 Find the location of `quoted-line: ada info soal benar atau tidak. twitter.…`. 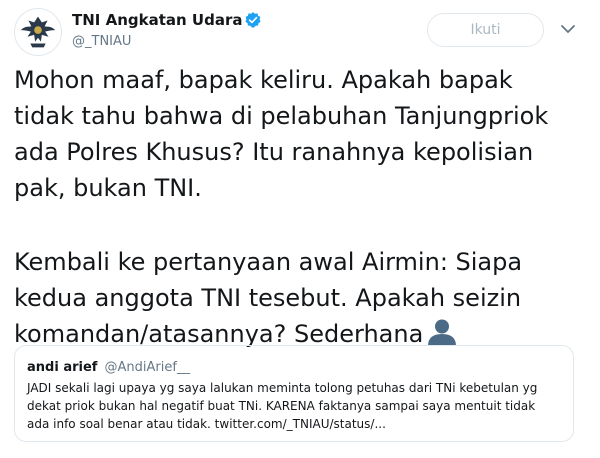

quoted-line: ada info soal benar atau tidak. twitter.… is located at coordinates (206, 424).